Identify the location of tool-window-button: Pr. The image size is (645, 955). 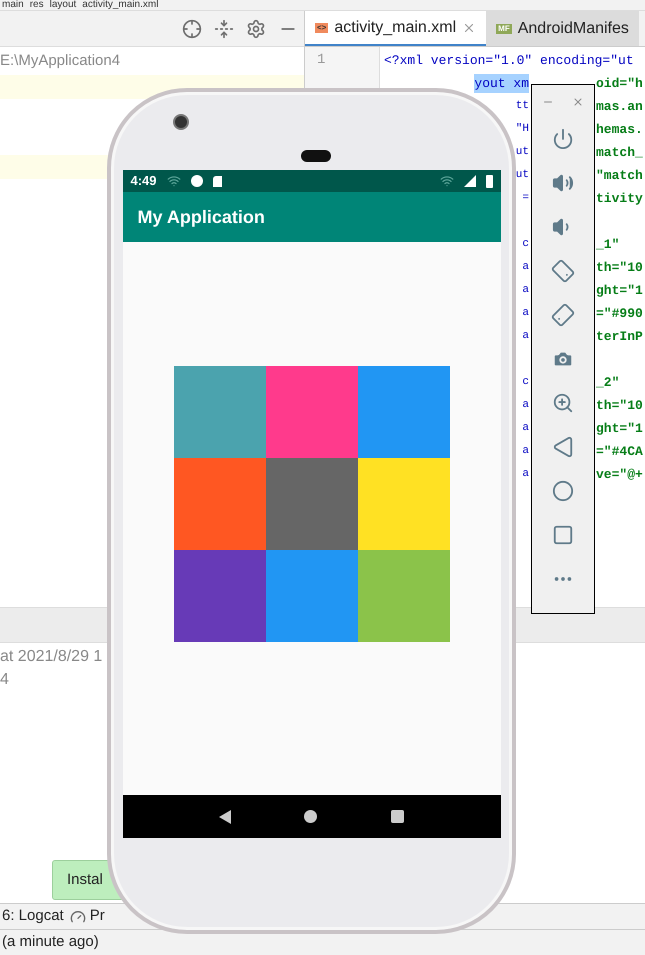
(87, 916).